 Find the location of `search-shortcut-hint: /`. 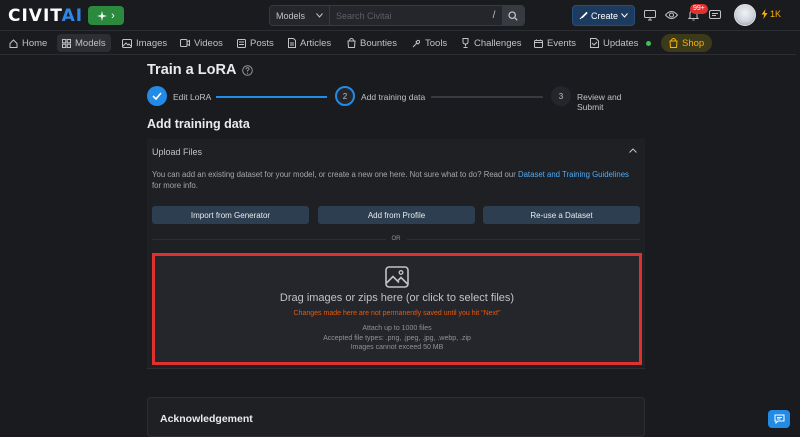

search-shortcut-hint: / is located at coordinates (494, 15).